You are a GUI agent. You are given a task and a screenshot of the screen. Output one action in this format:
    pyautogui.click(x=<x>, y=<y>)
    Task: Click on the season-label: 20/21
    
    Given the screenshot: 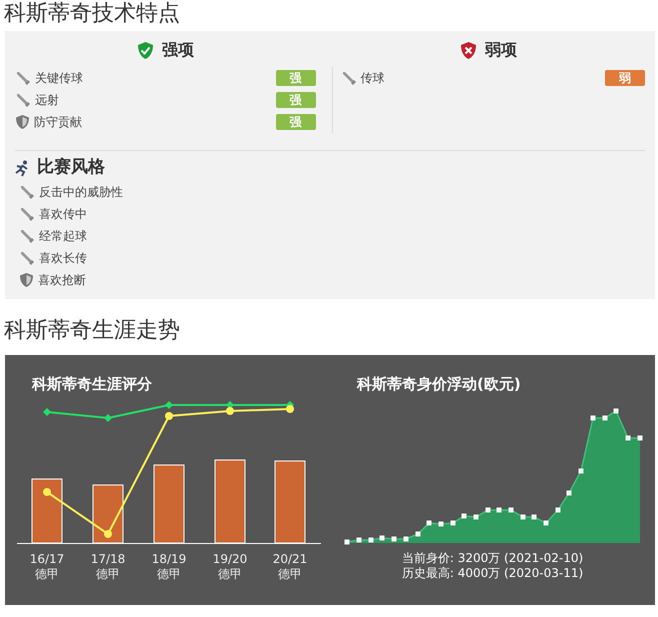 What is the action you would take?
    pyautogui.click(x=290, y=559)
    